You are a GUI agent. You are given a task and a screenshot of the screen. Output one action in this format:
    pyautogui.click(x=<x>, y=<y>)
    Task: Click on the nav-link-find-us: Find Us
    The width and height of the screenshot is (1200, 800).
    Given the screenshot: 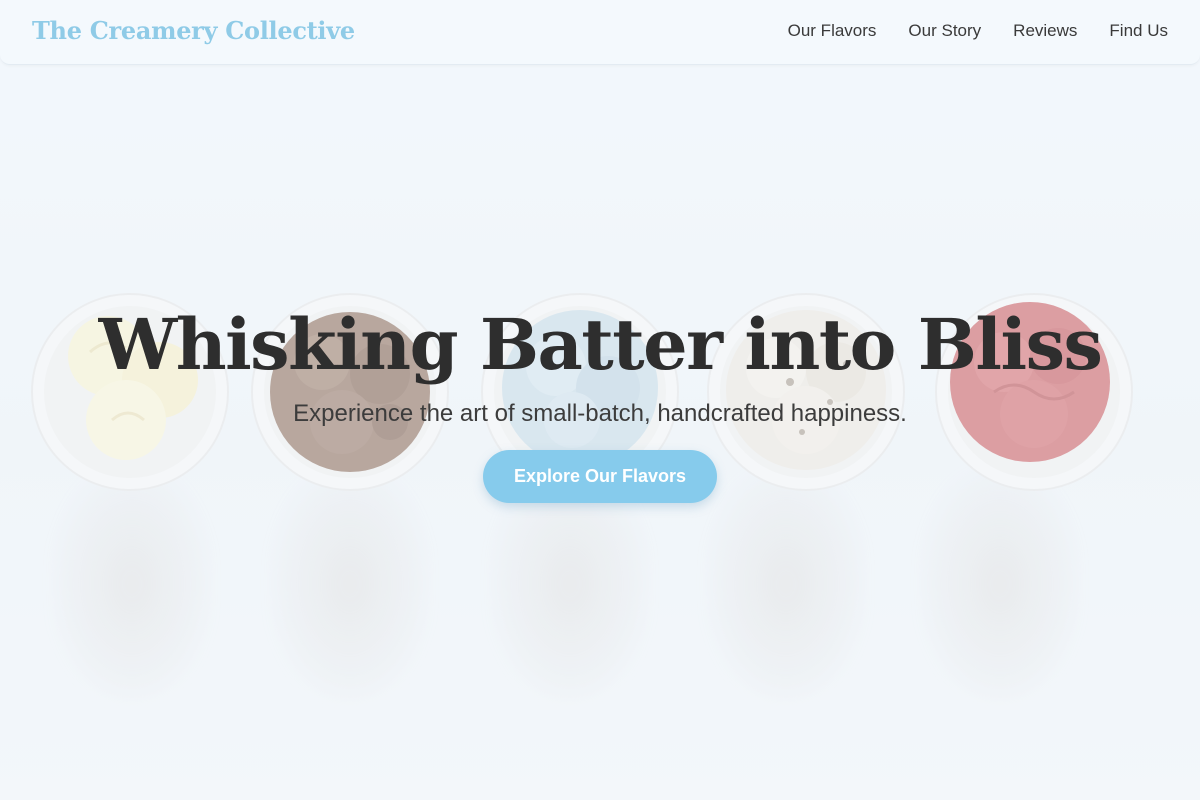 What is the action you would take?
    pyautogui.click(x=1138, y=31)
    